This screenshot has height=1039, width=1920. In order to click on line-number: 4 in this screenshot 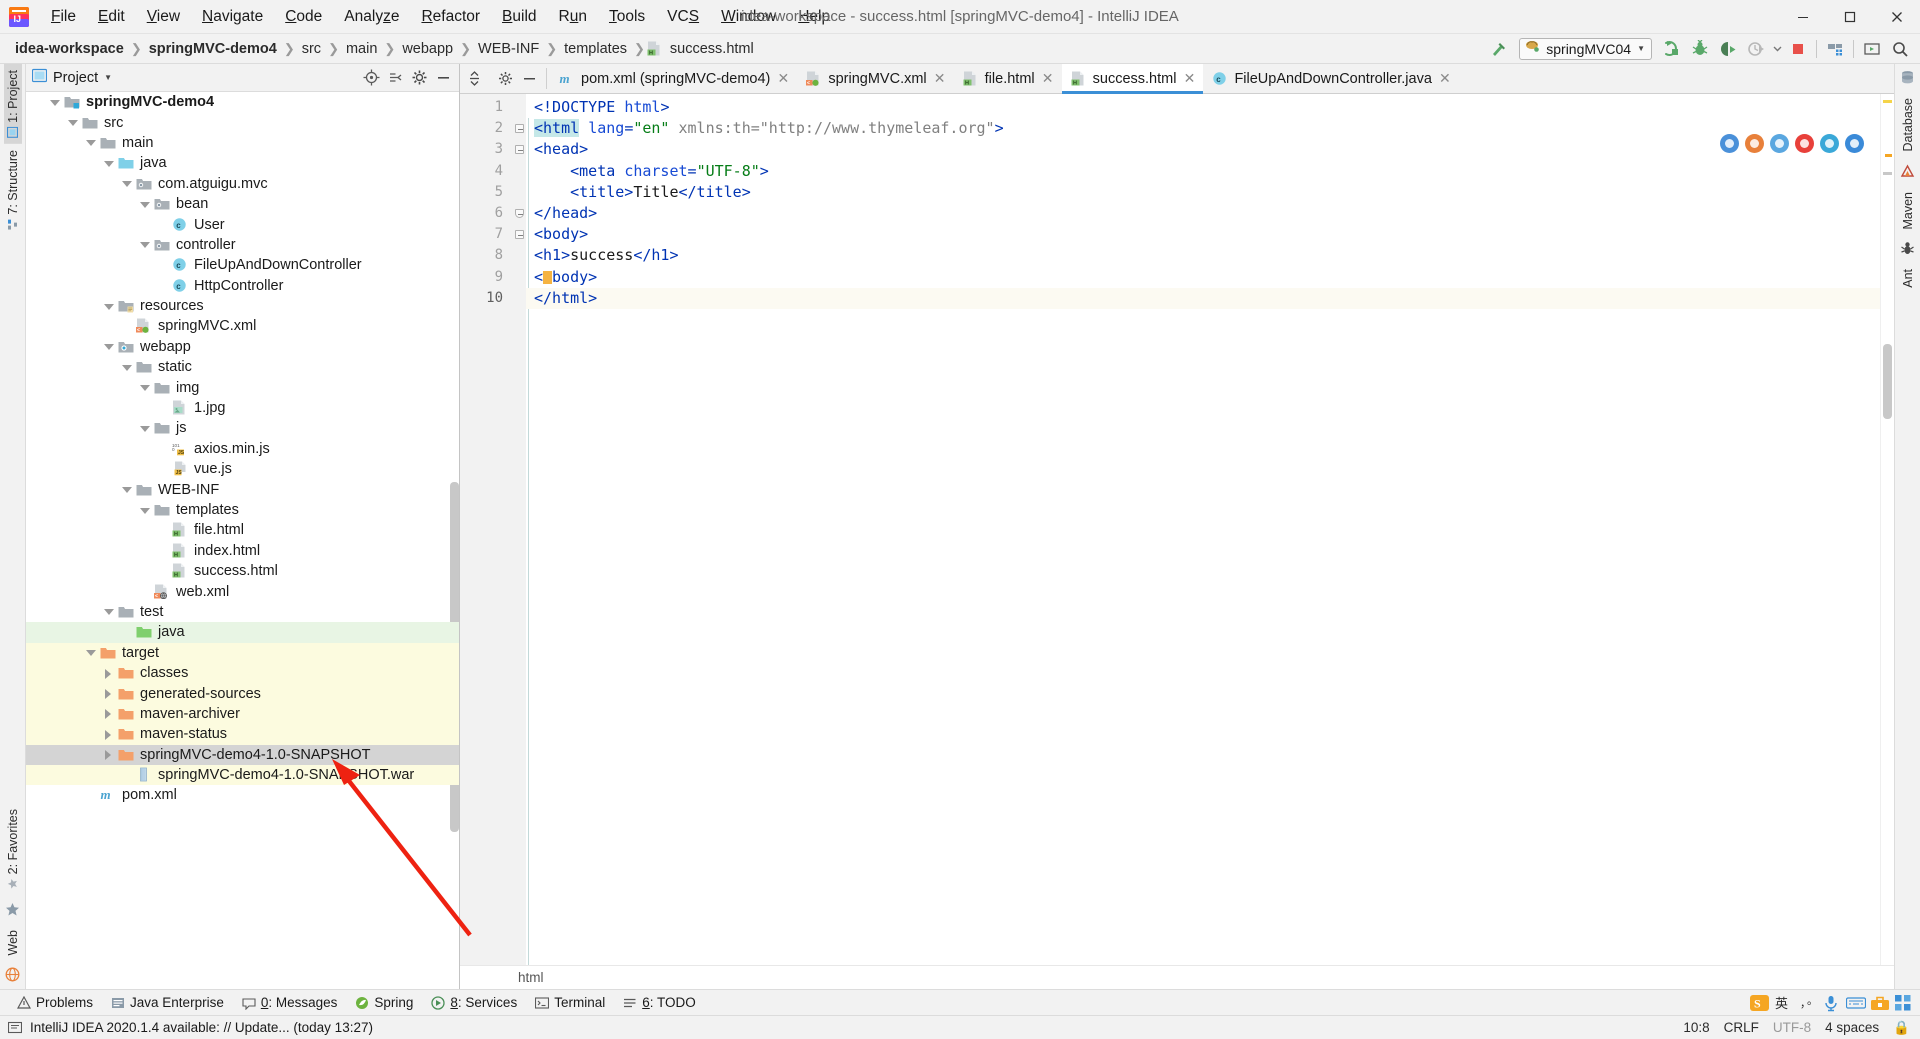, I will do `click(486, 171)`.